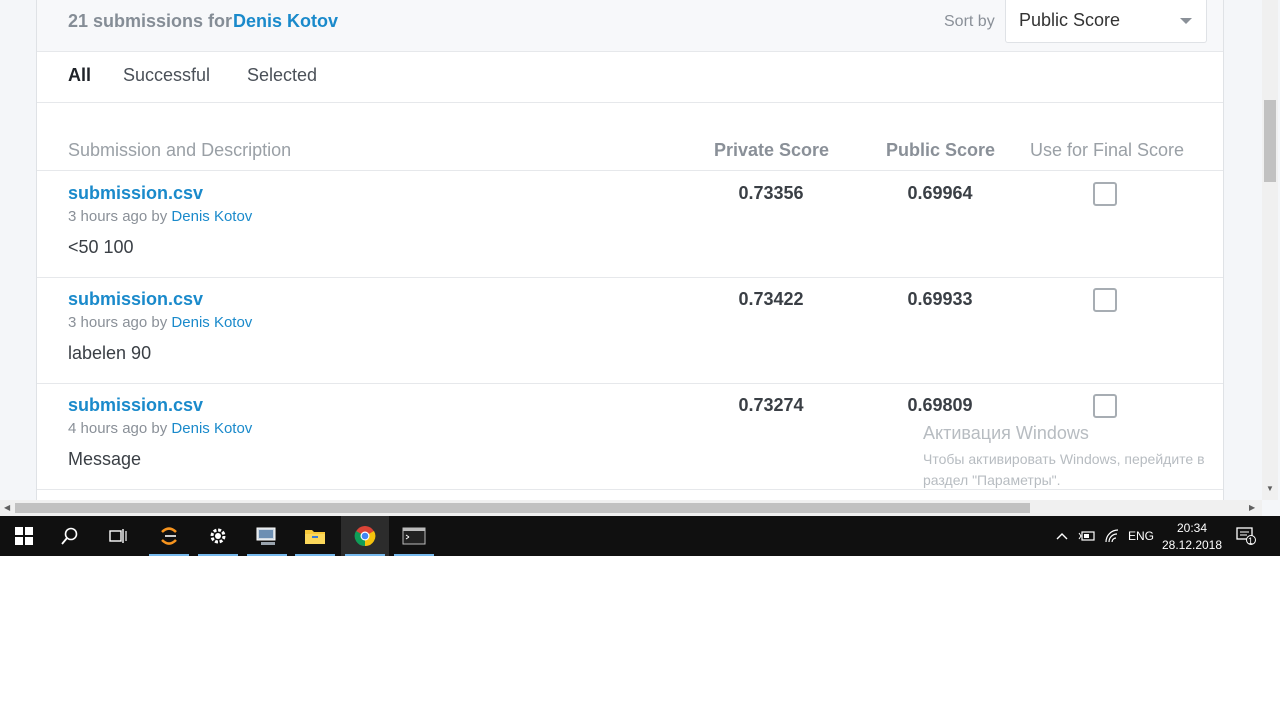 The height and width of the screenshot is (720, 1280). I want to click on windows-start-icon, so click(24, 536).